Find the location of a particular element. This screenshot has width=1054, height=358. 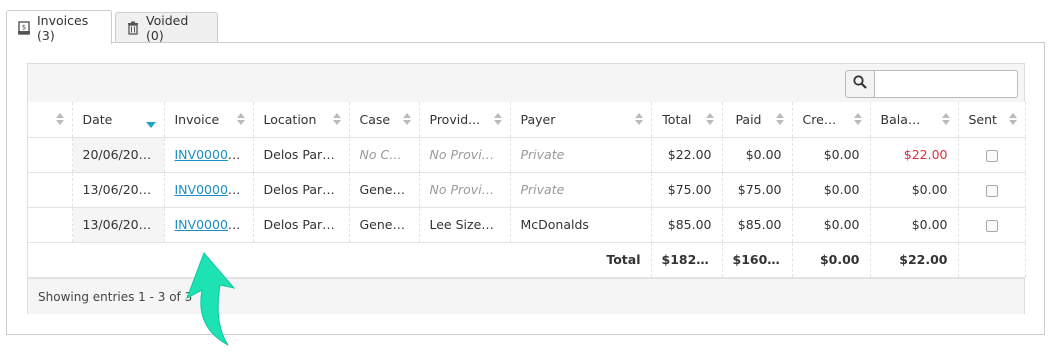

cell-paid: $85.00 is located at coordinates (757, 225).